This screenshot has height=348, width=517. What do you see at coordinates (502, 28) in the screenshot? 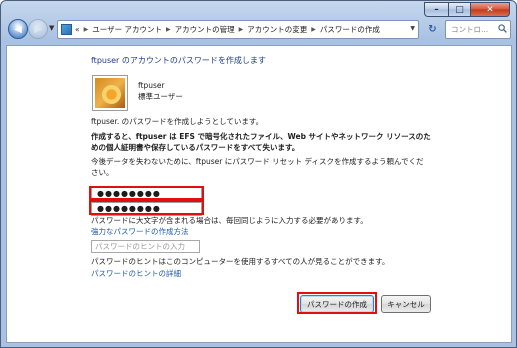
I see `search-icon` at bounding box center [502, 28].